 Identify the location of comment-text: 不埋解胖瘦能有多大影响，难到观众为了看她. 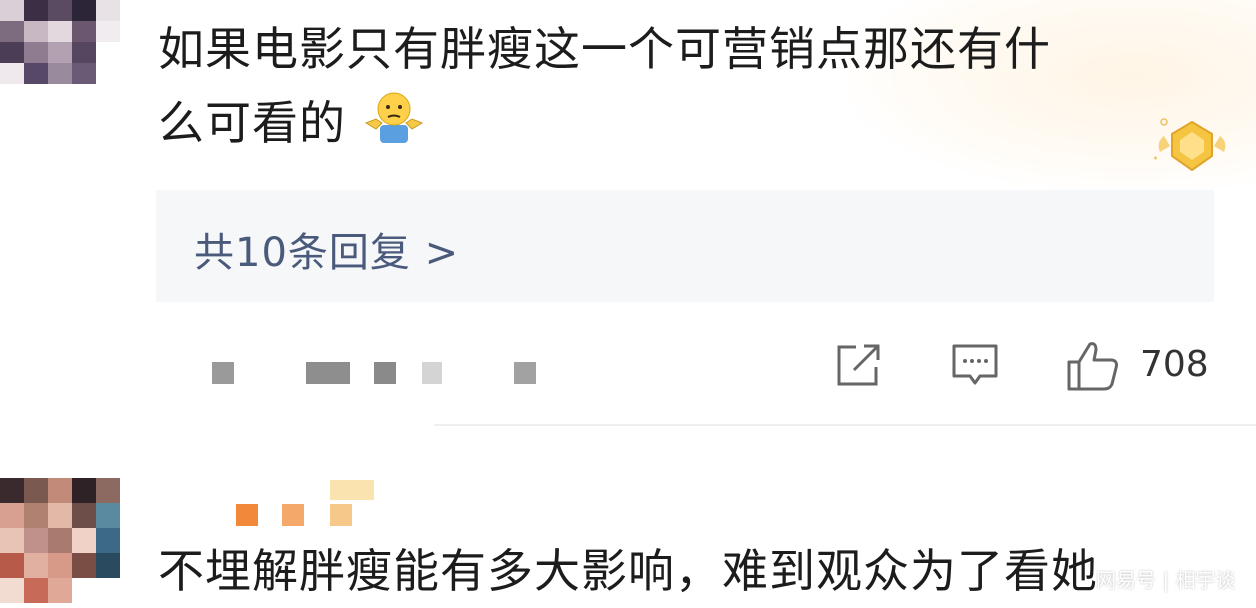
(628, 571).